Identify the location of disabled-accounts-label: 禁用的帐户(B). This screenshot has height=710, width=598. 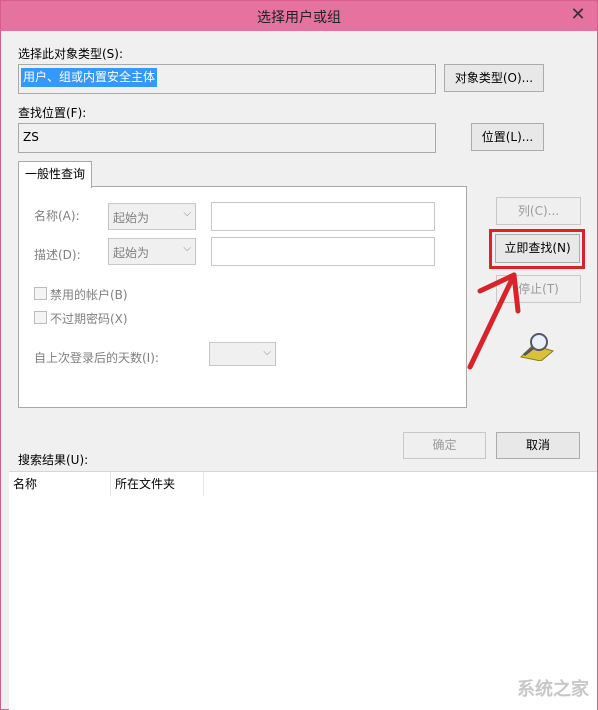
(89, 295).